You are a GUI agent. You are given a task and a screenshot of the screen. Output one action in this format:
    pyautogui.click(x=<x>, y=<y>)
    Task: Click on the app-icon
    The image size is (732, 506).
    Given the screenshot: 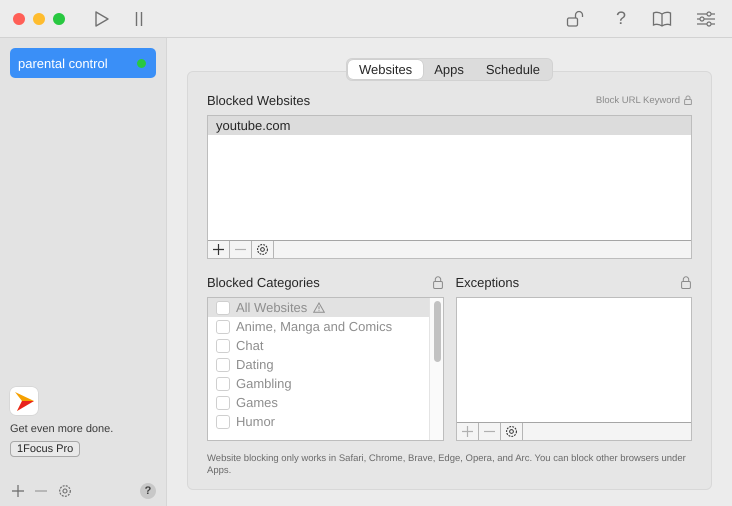 What is the action you would take?
    pyautogui.click(x=24, y=401)
    